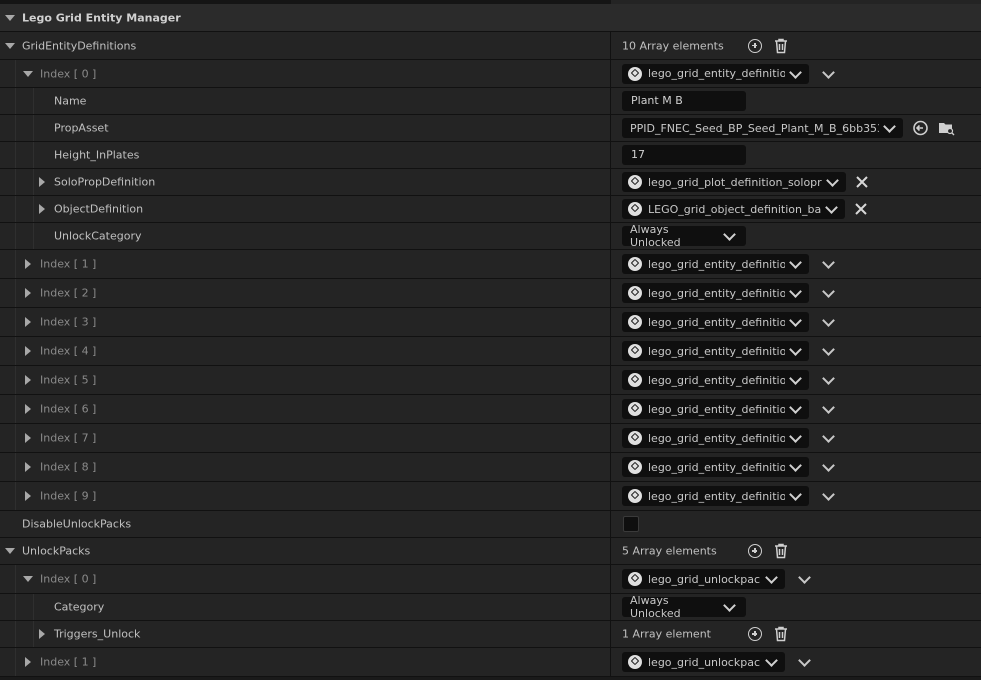  I want to click on browse-to-asset-icon, so click(946, 128).